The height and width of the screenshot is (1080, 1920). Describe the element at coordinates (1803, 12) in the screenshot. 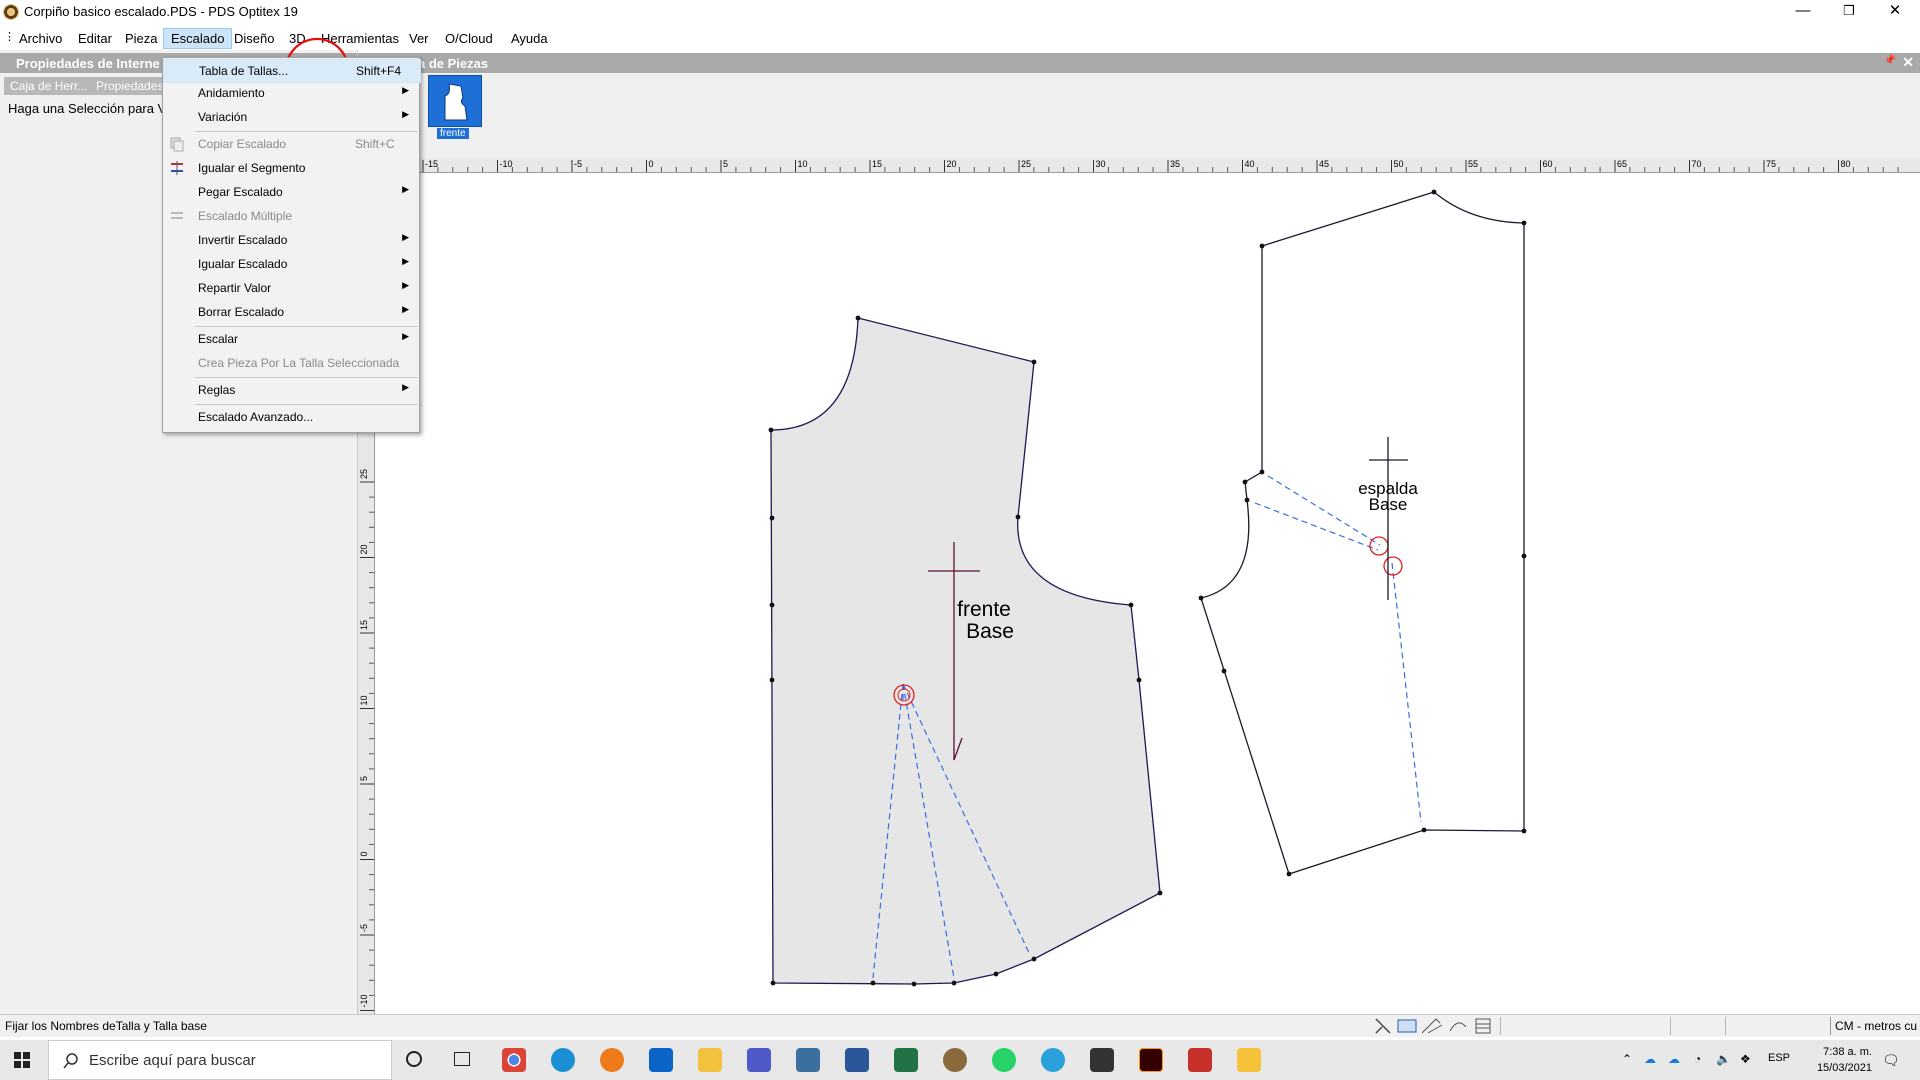

I see `minimize-button: —` at that location.